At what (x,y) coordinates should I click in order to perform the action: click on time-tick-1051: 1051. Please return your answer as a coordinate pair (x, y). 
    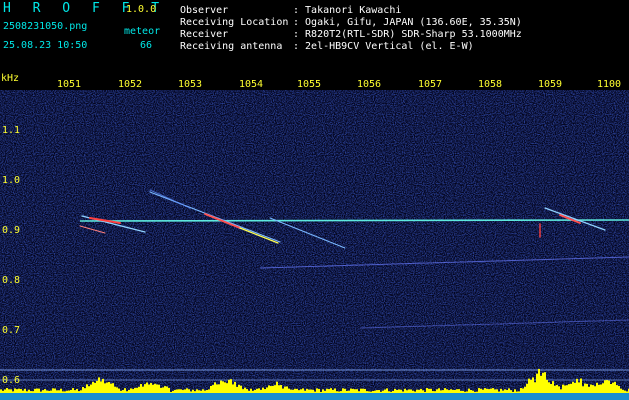
    Looking at the image, I should click on (69, 84).